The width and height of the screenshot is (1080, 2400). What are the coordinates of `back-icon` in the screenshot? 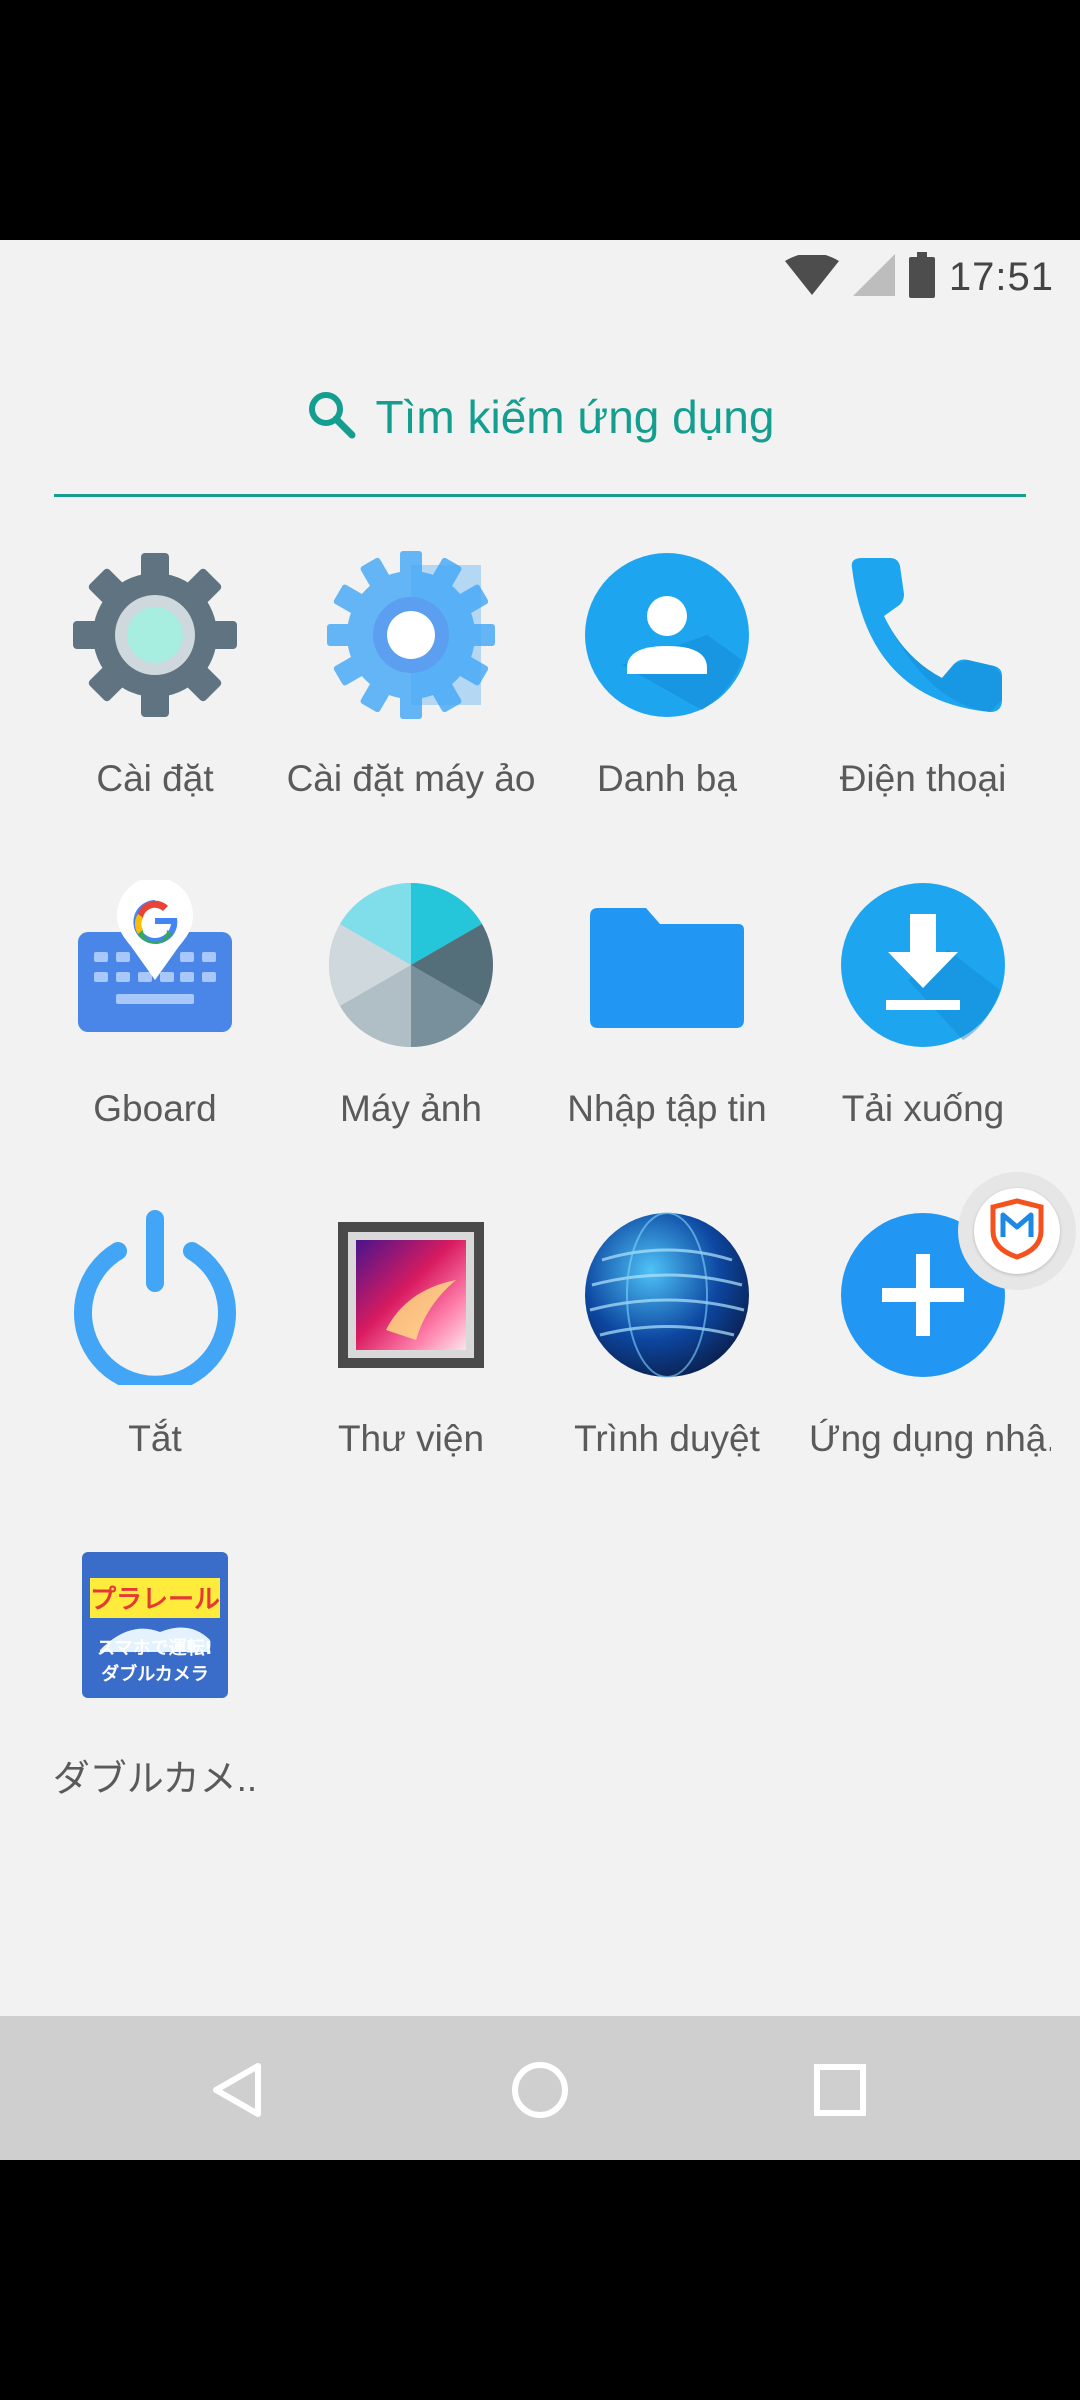 It's located at (238, 2092).